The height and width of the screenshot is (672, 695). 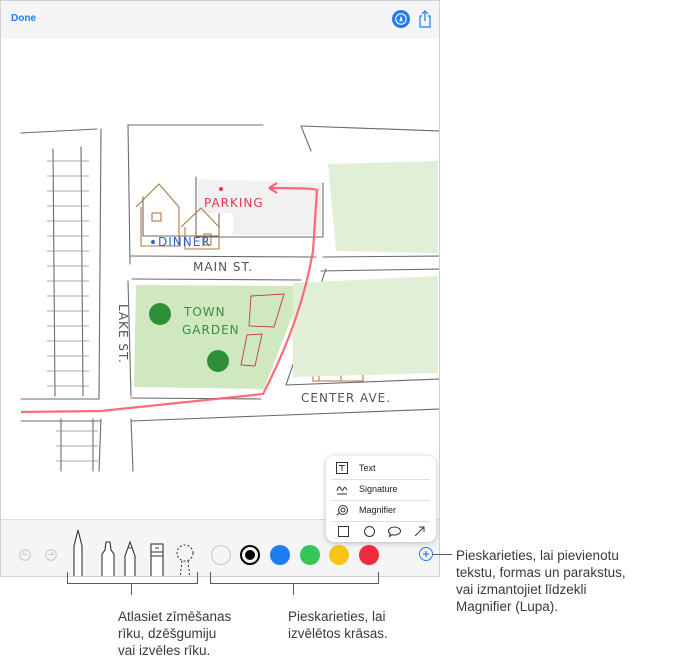 I want to click on color-blue, so click(x=280, y=555).